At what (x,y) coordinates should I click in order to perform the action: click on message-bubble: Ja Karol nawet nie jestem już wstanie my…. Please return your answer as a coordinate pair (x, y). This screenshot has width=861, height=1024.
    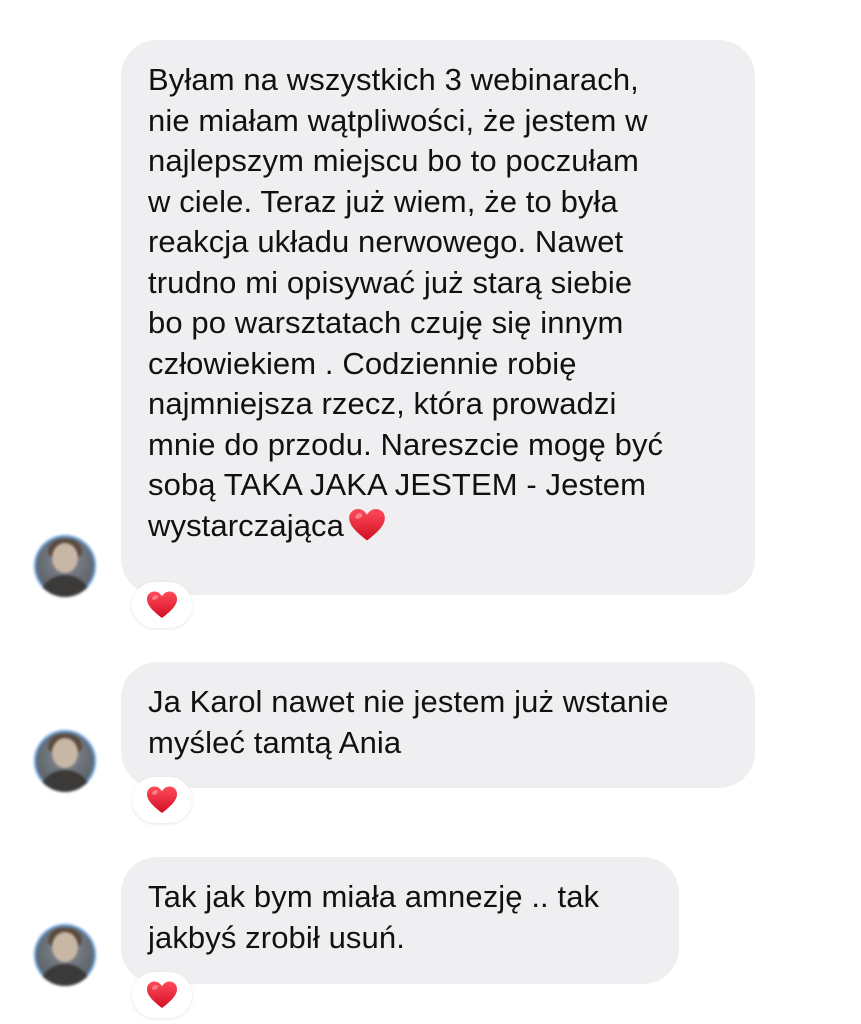
    Looking at the image, I should click on (438, 725).